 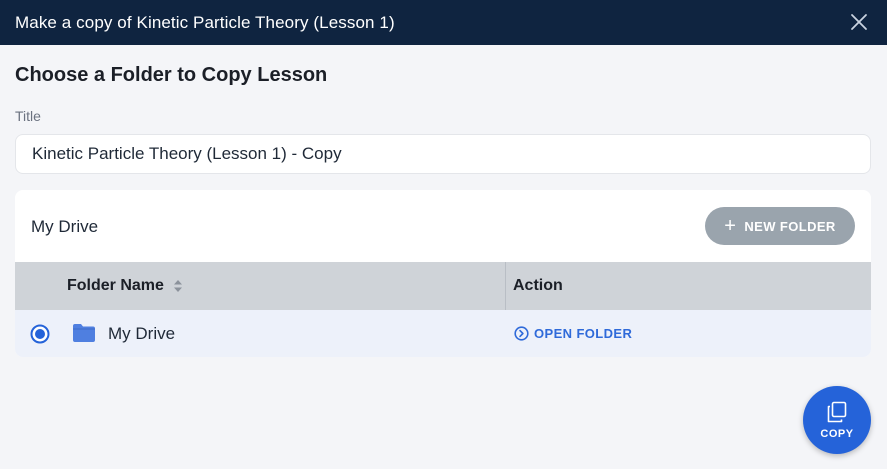 I want to click on folder-name: My Drive, so click(x=142, y=333).